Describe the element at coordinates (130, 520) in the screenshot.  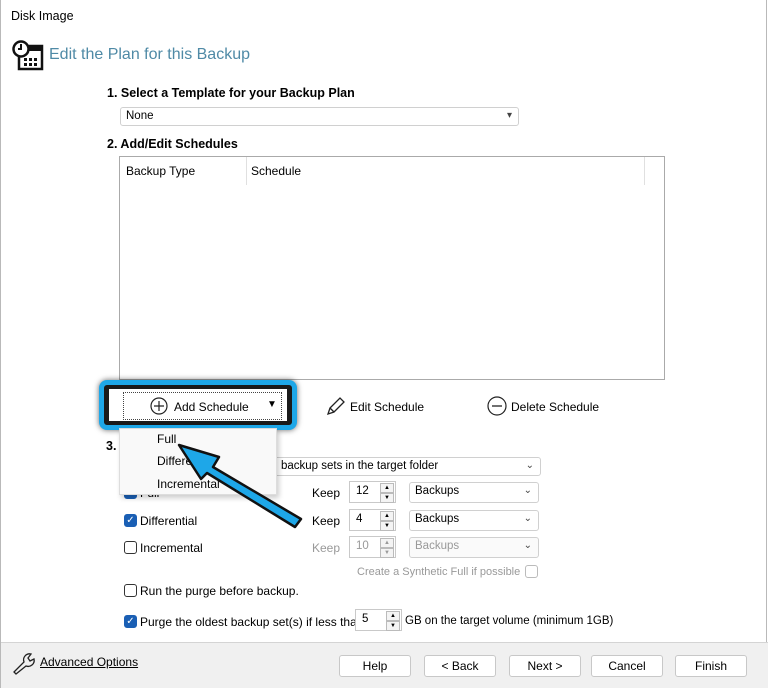
I see `differential-checkbox: ✓` at that location.